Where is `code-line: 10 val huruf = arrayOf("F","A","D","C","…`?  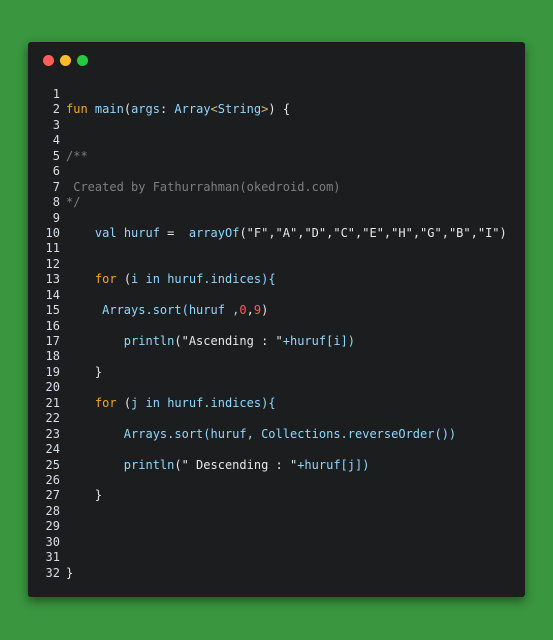
code-line: 10 val huruf = arrayOf("F","A","D","C","… is located at coordinates (276, 233).